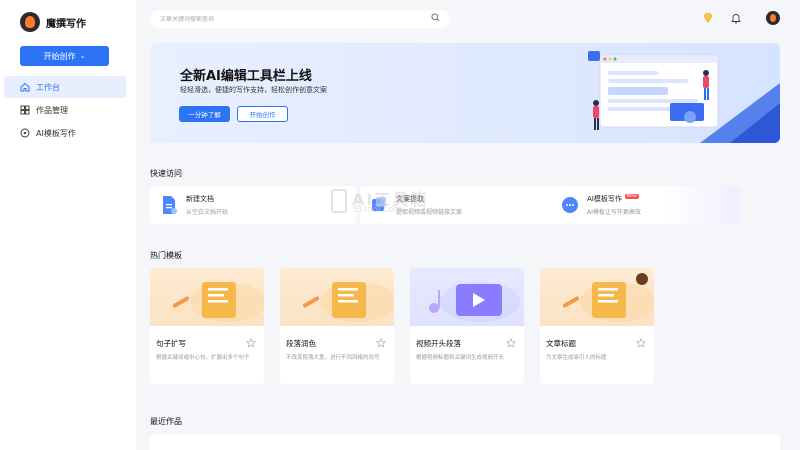  Describe the element at coordinates (203, 358) in the screenshot. I see `template-desc: 根据关键词或中心句，扩展出多个句子` at that location.